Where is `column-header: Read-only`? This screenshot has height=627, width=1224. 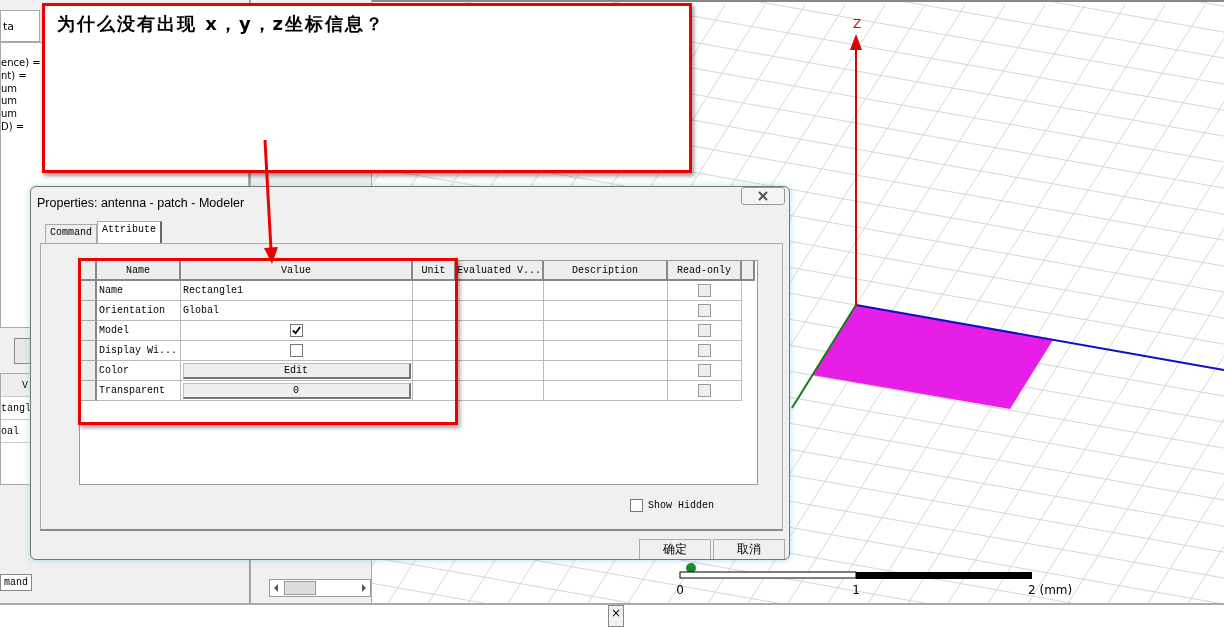
column-header: Read-only is located at coordinates (705, 271).